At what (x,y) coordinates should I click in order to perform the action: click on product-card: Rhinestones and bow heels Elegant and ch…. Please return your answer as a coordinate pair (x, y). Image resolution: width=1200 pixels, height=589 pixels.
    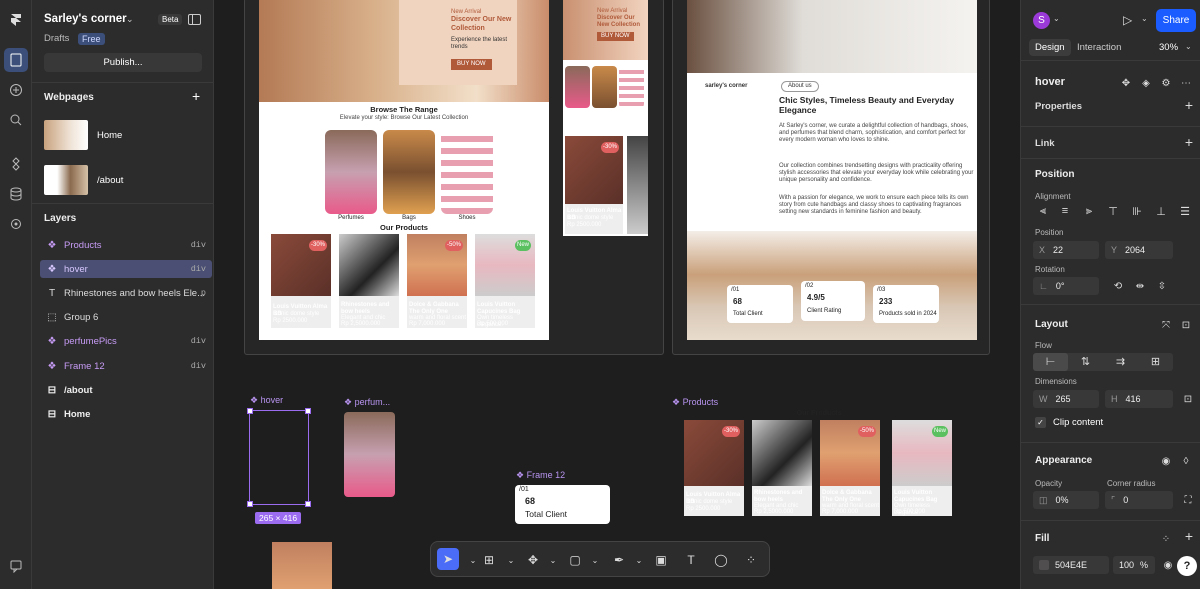
    Looking at the image, I should click on (369, 281).